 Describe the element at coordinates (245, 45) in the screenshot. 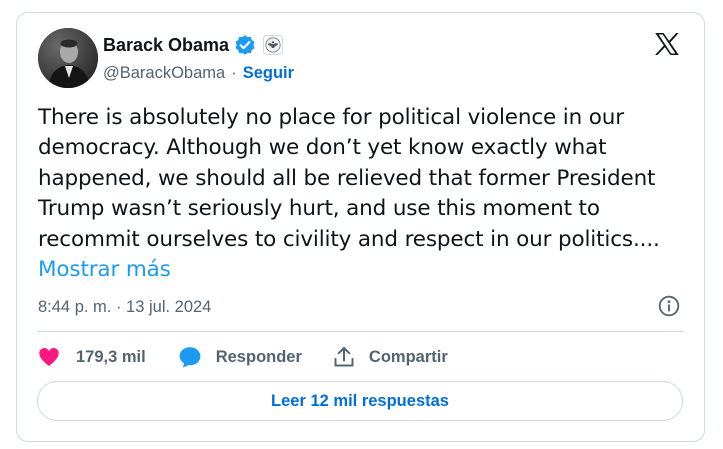

I see `blue-checkmark-icon` at that location.